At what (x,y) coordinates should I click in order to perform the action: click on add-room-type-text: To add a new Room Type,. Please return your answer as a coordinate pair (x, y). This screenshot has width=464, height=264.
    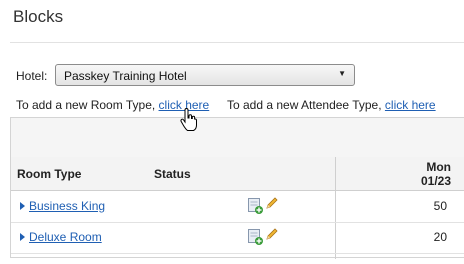
    Looking at the image, I should click on (86, 105).